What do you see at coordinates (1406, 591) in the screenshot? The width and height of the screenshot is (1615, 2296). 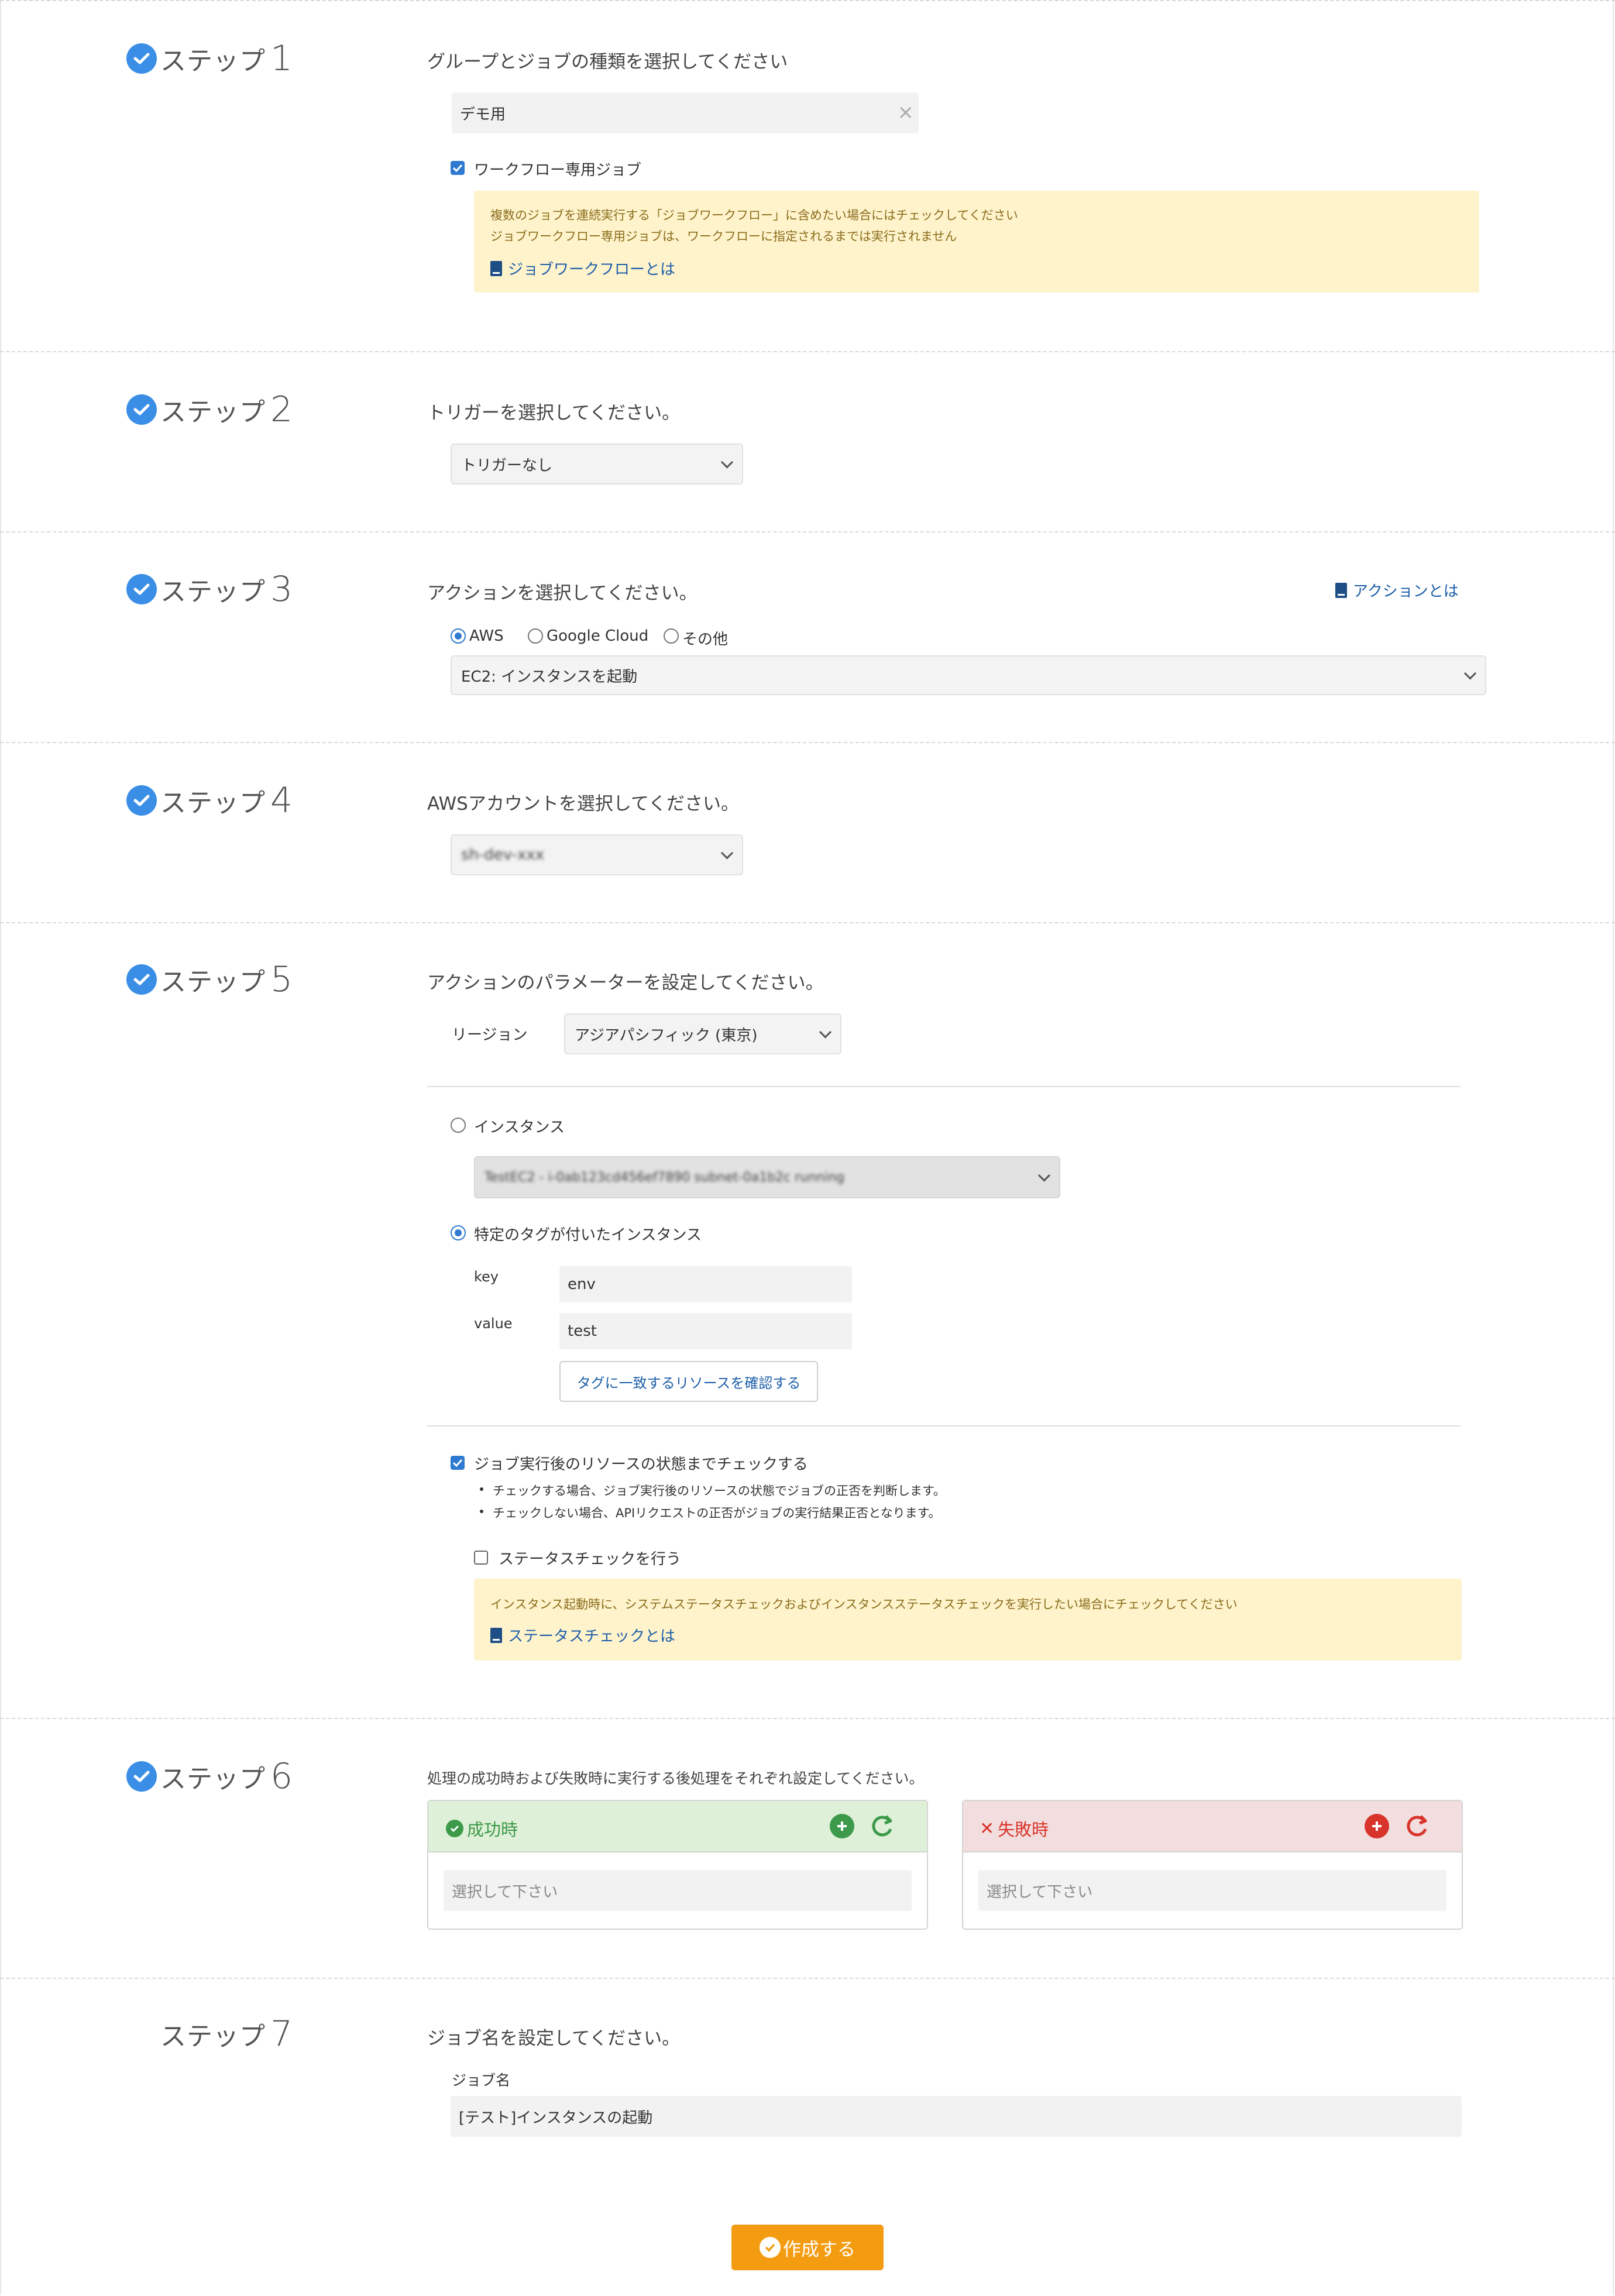 I see `action-help-link-text: アクションとは` at bounding box center [1406, 591].